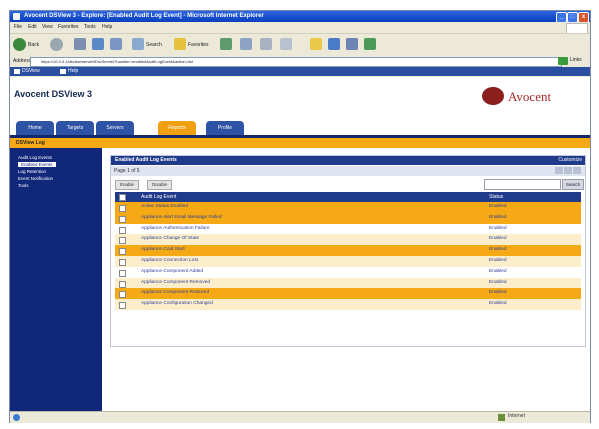 This screenshot has width=599, height=429. What do you see at coordinates (348, 272) in the screenshot?
I see `table-row: Appliance Component Added Enabled` at bounding box center [348, 272].